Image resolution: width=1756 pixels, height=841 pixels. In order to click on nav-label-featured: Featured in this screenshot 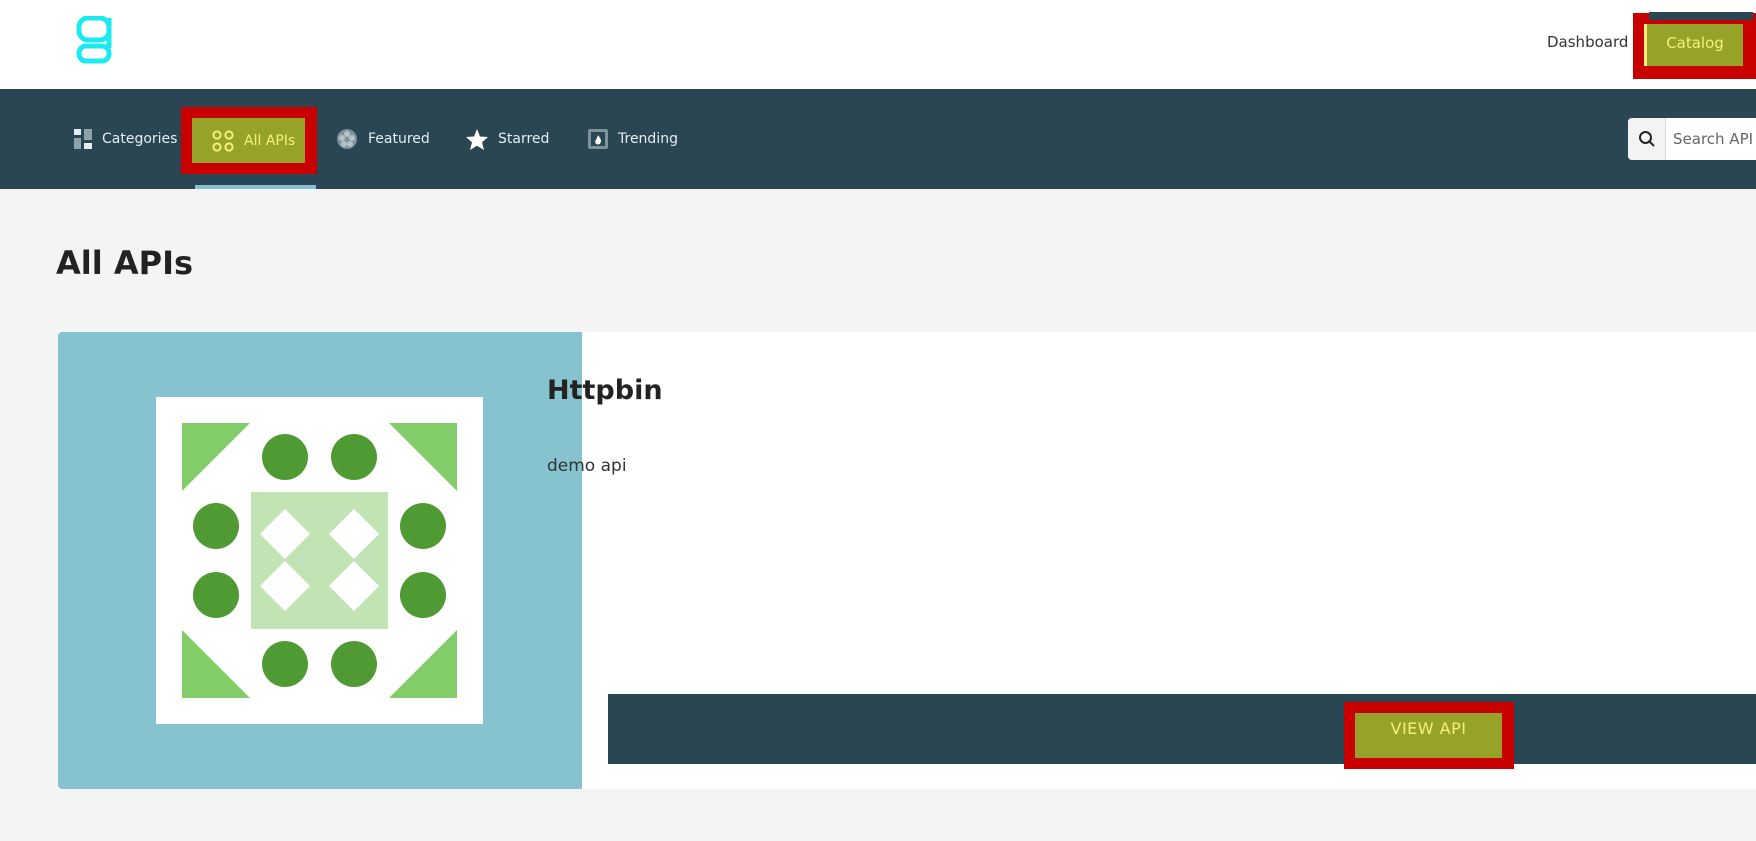, I will do `click(399, 139)`.